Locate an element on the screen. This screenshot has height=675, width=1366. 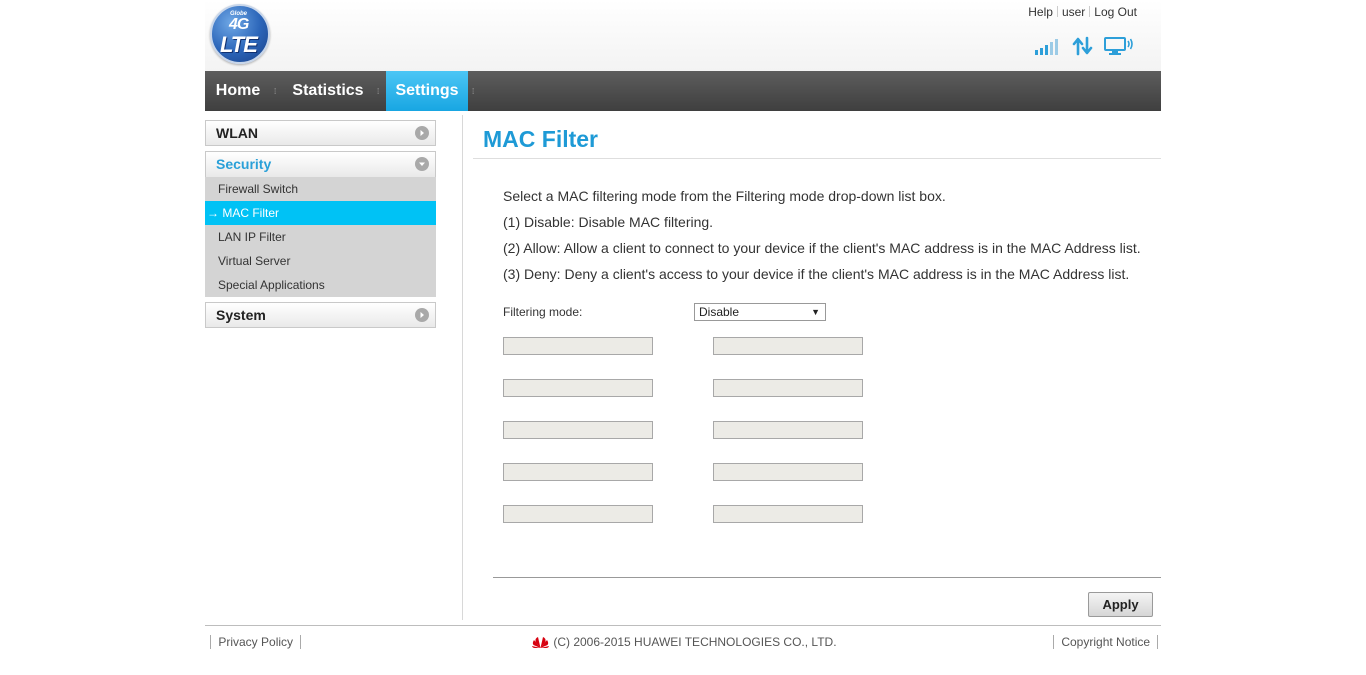
dropdown-arrow-icon: ▼ is located at coordinates (815, 312).